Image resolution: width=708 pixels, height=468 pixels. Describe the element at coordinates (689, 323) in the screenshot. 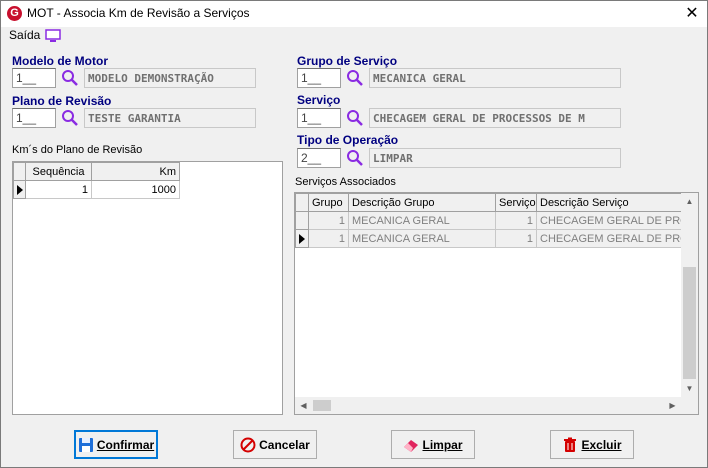

I see `vertical-scroll-thumb` at that location.